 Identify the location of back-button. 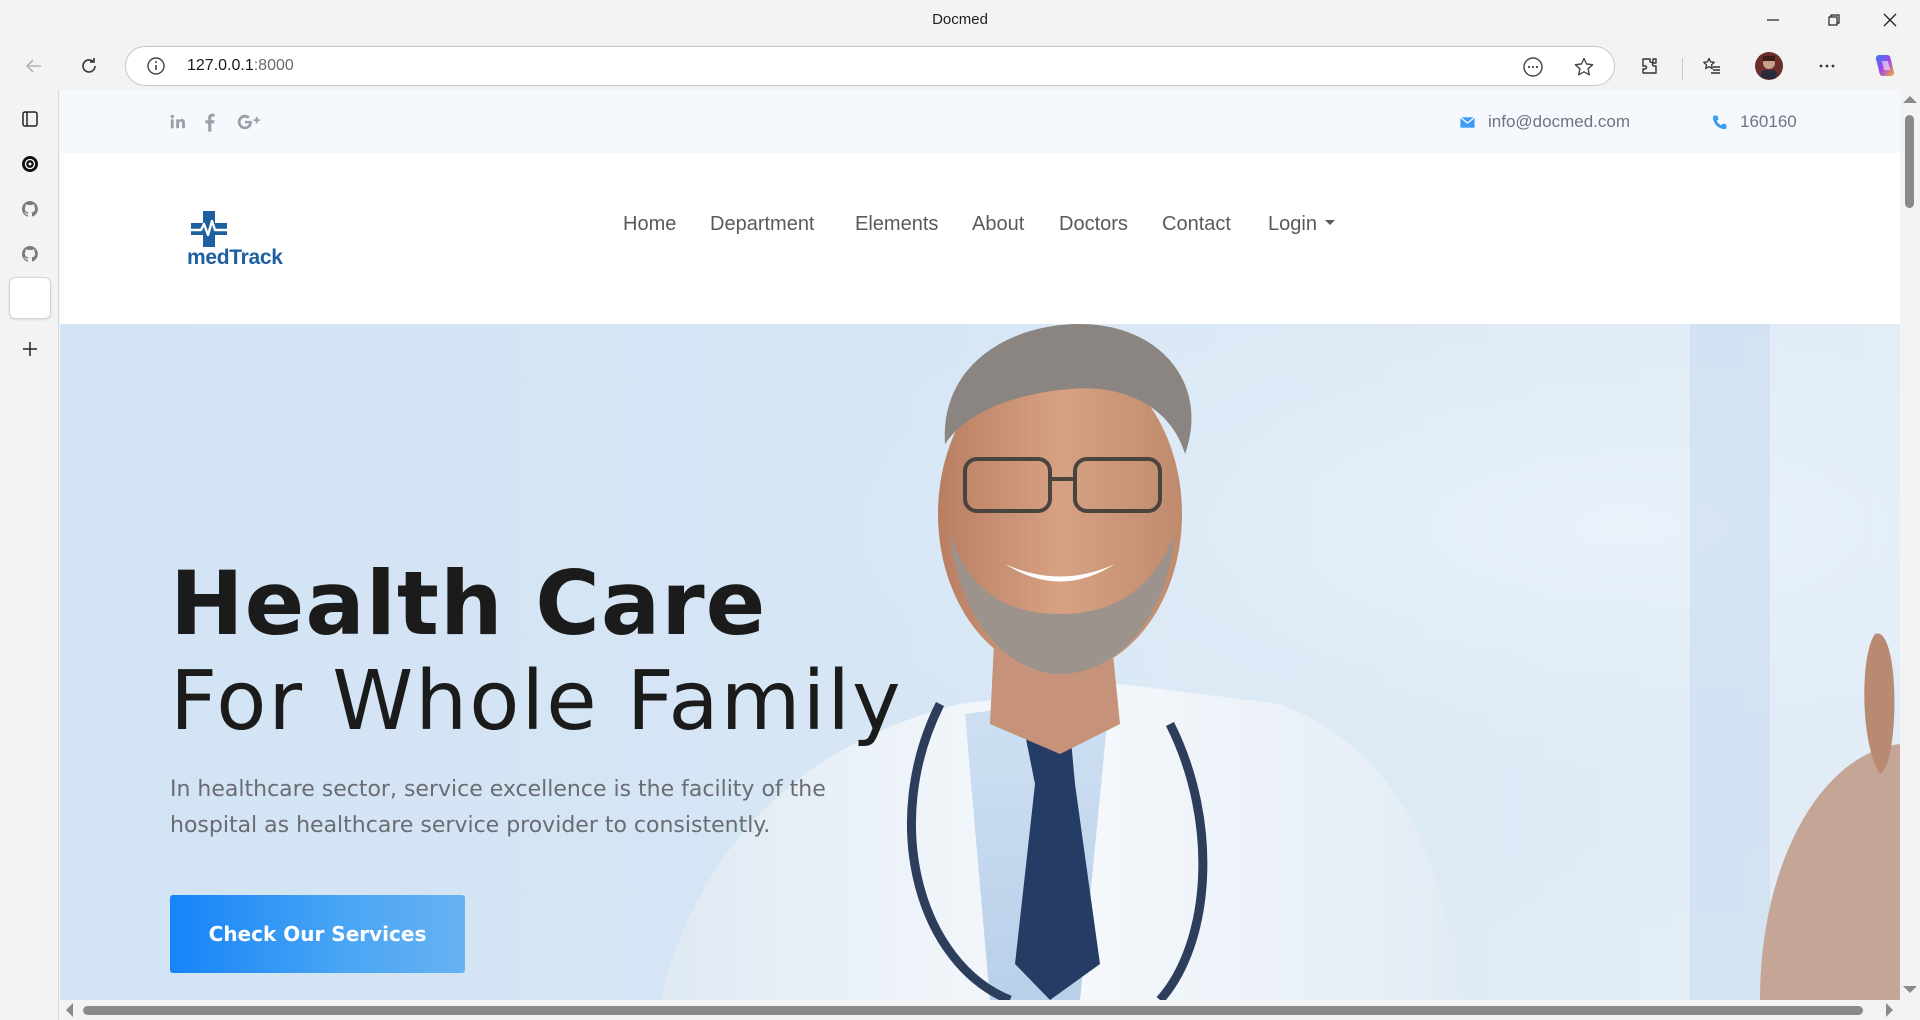
(34, 66).